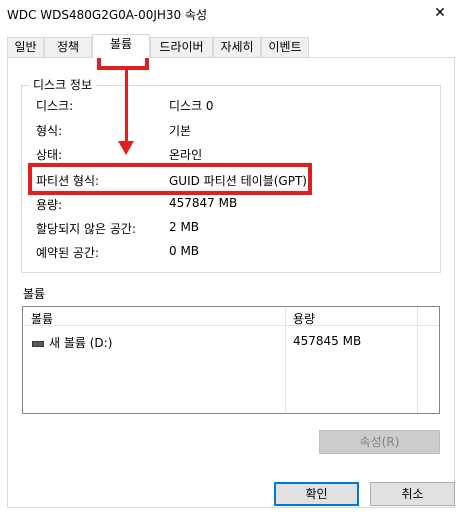  I want to click on tab-driver: 드라이버, so click(181, 47).